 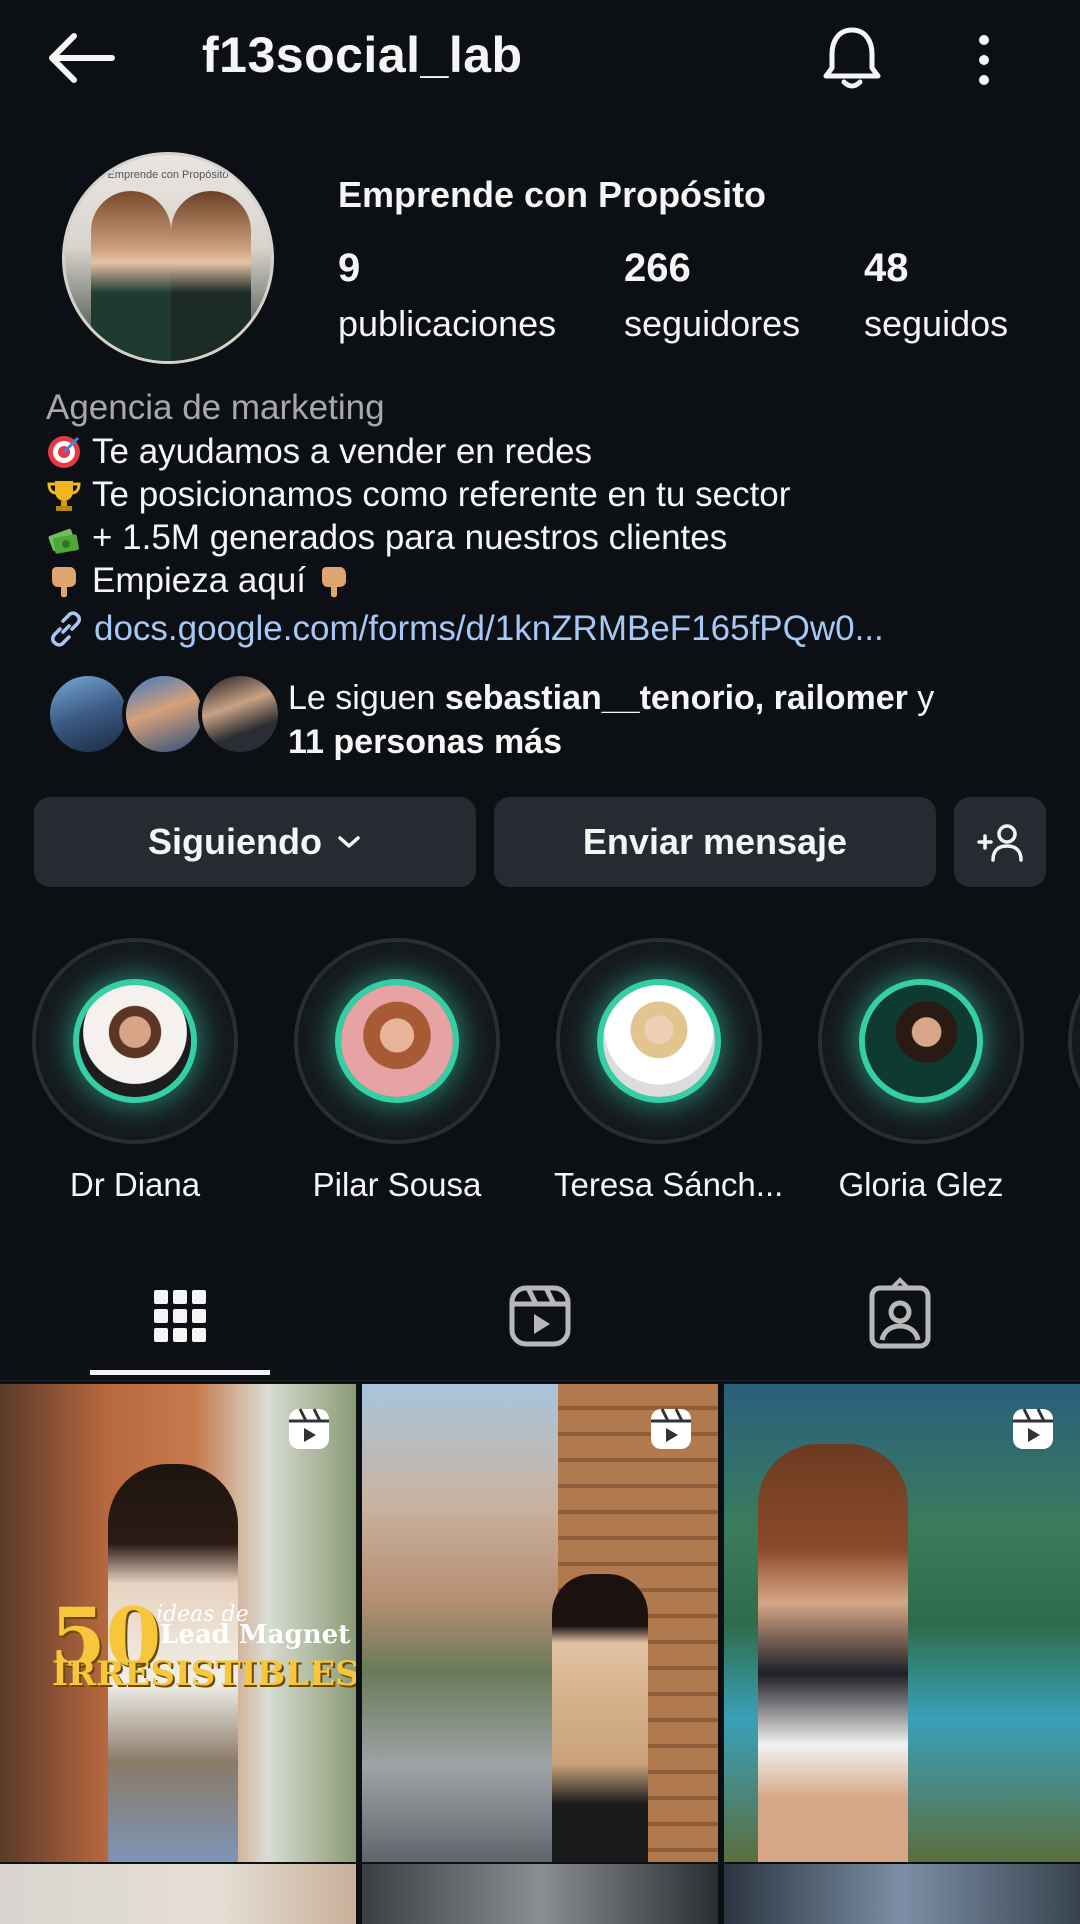 I want to click on money-emoji-icon, so click(x=63, y=541).